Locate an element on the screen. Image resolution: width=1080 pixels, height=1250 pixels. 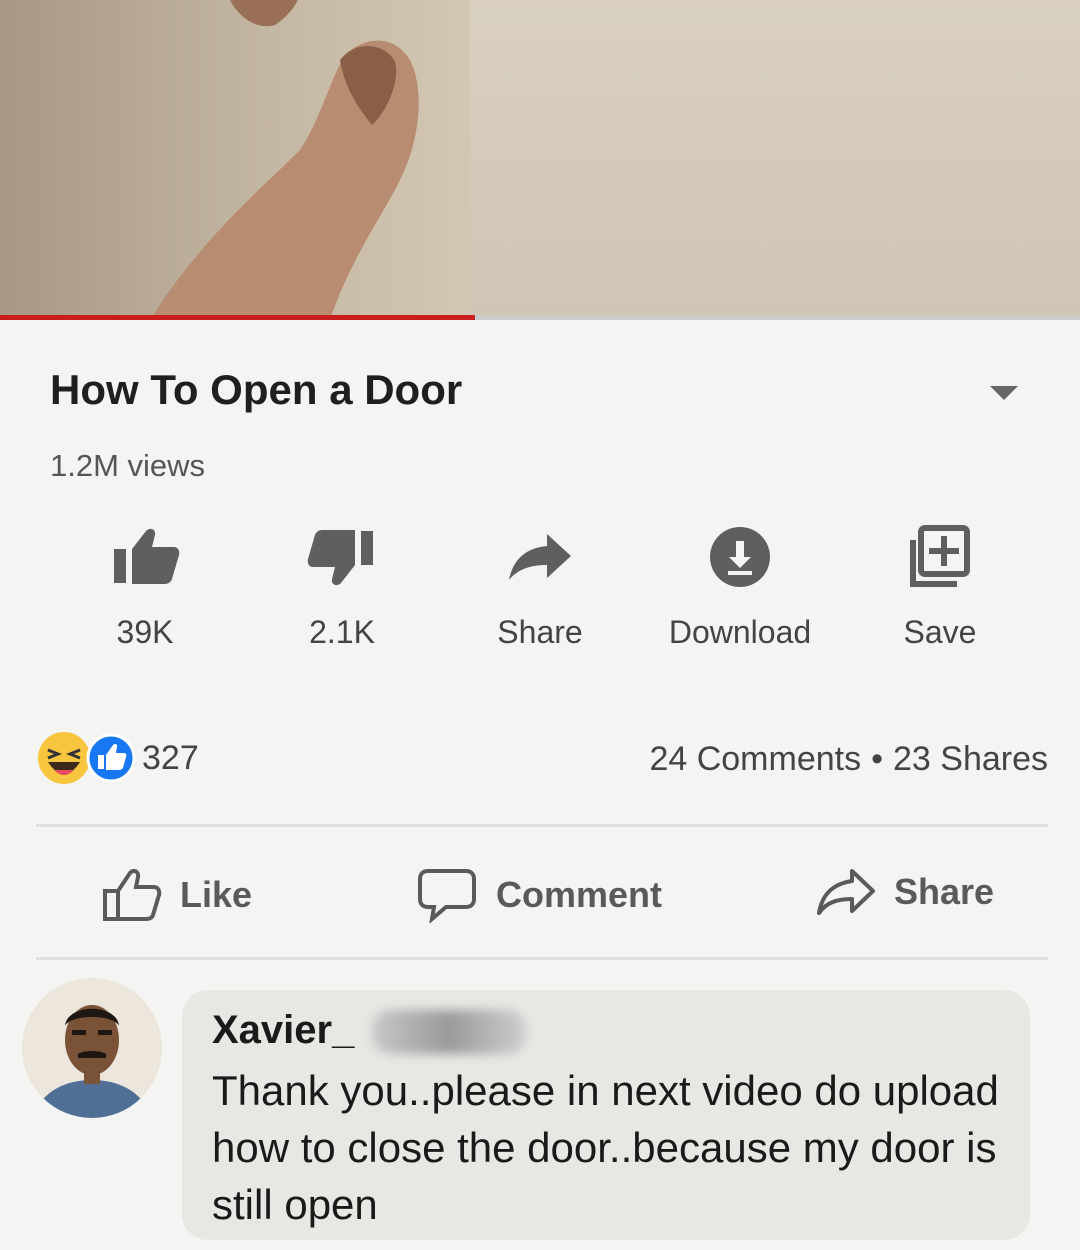
haha-reaction-icon is located at coordinates (64, 758).